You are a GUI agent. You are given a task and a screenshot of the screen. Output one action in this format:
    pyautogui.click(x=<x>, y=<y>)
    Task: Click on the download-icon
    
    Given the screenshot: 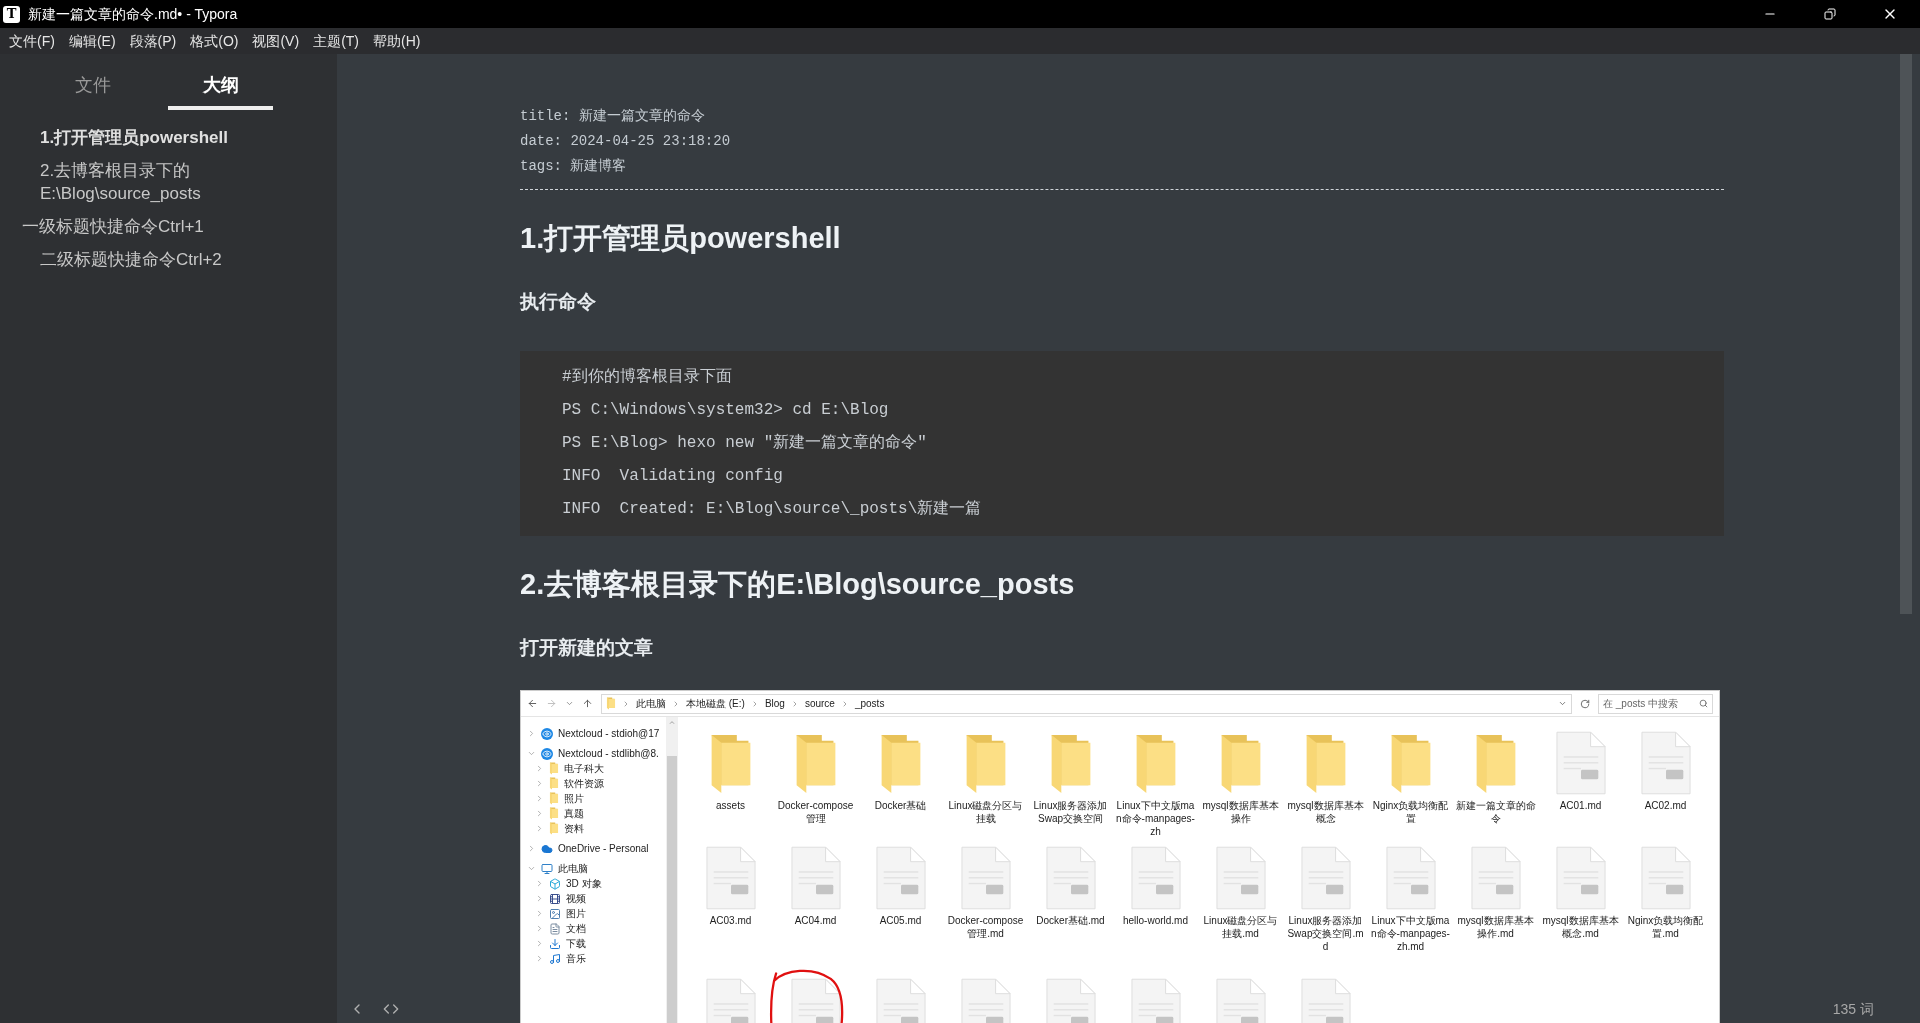 What is the action you would take?
    pyautogui.click(x=555, y=943)
    